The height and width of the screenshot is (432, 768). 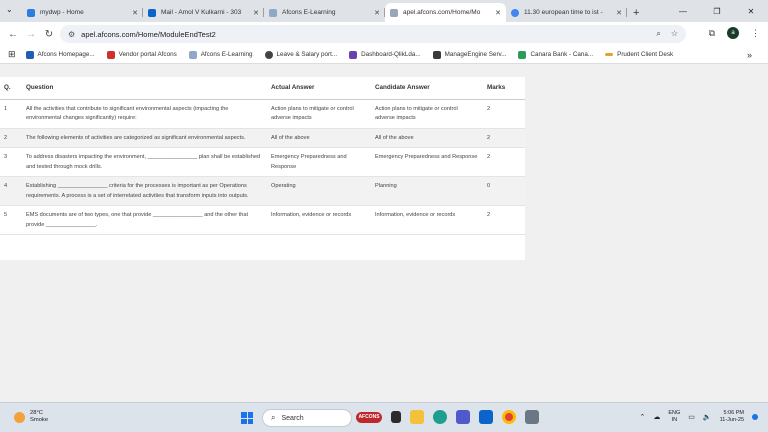 I want to click on back-icon: ←, so click(x=13, y=34).